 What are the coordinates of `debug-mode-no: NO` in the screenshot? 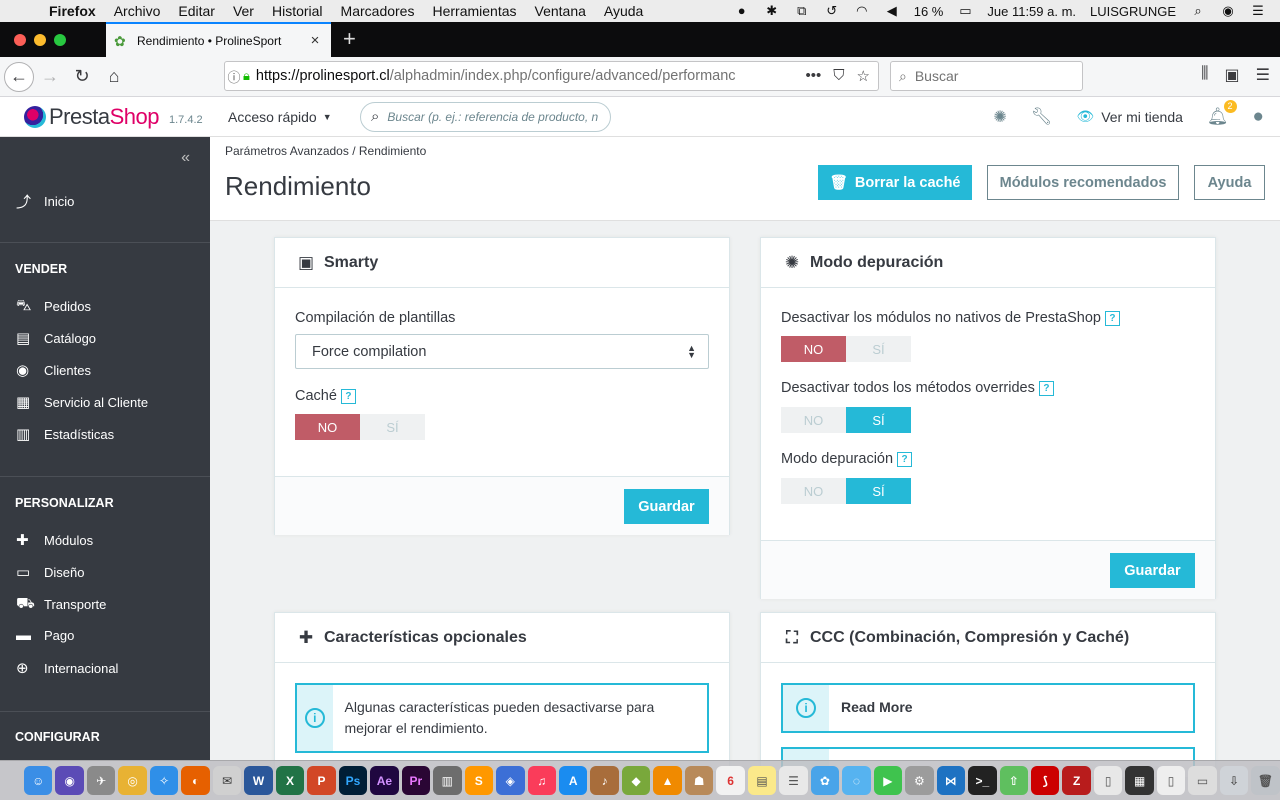 It's located at (813, 491).